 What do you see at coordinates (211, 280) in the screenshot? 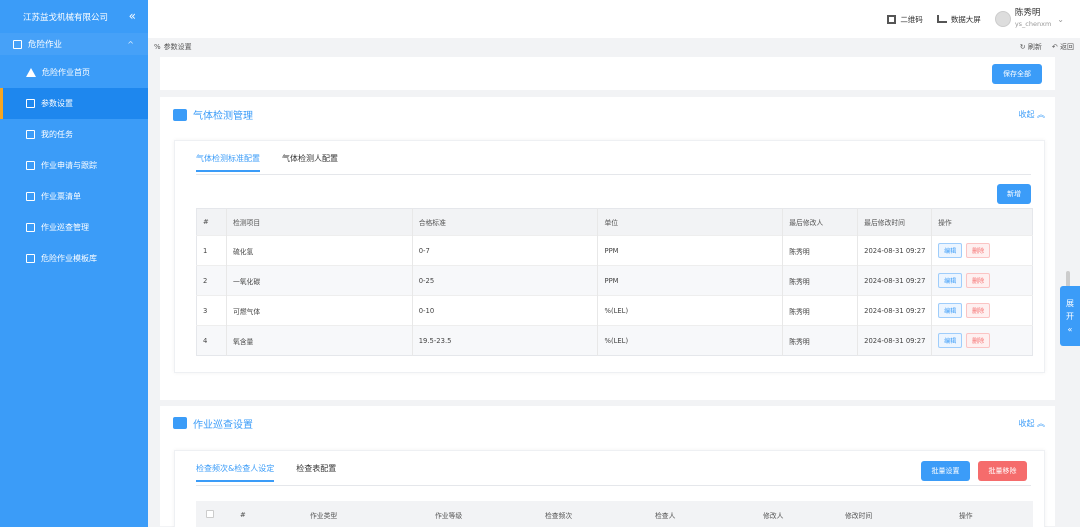
I see `cell-index: 2` at bounding box center [211, 280].